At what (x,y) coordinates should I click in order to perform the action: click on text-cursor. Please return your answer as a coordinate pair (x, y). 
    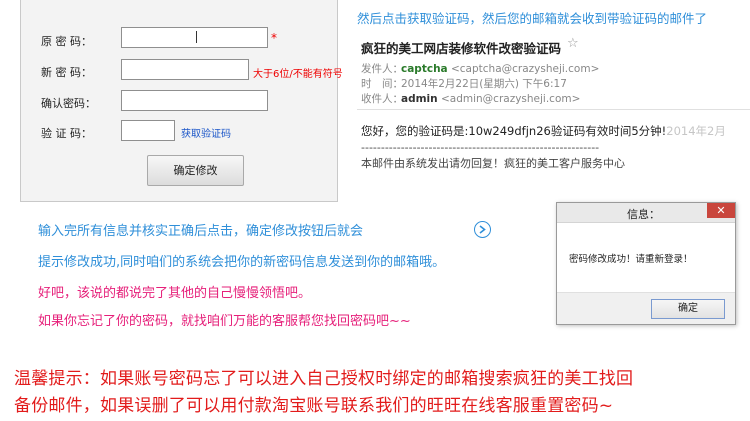
    Looking at the image, I should click on (196, 37).